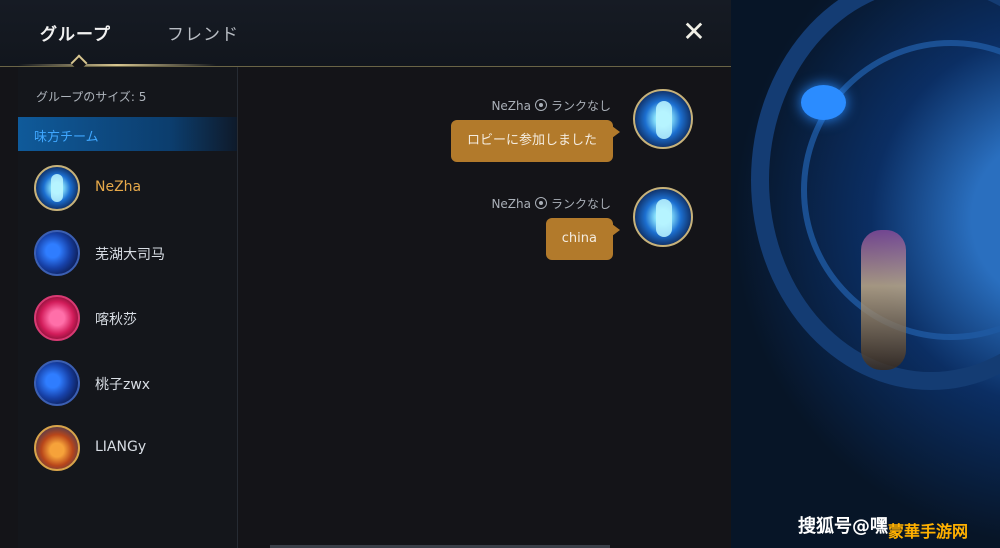 The height and width of the screenshot is (548, 1000). I want to click on member-item: LIANGy, so click(134, 451).